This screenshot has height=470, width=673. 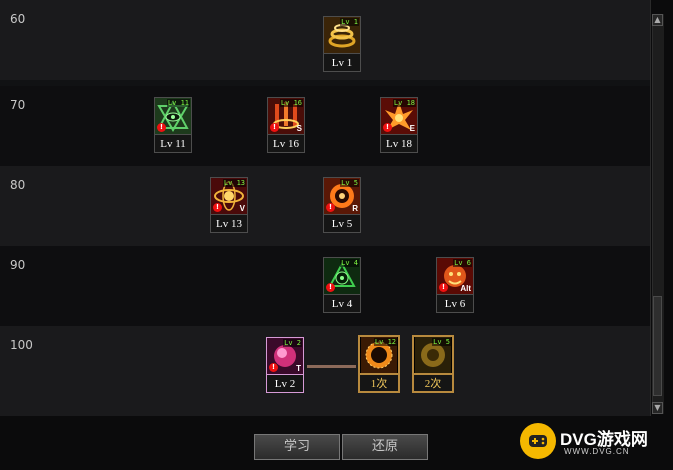 What do you see at coordinates (404, 103) in the screenshot?
I see `skill-level-badge: Lv 18` at bounding box center [404, 103].